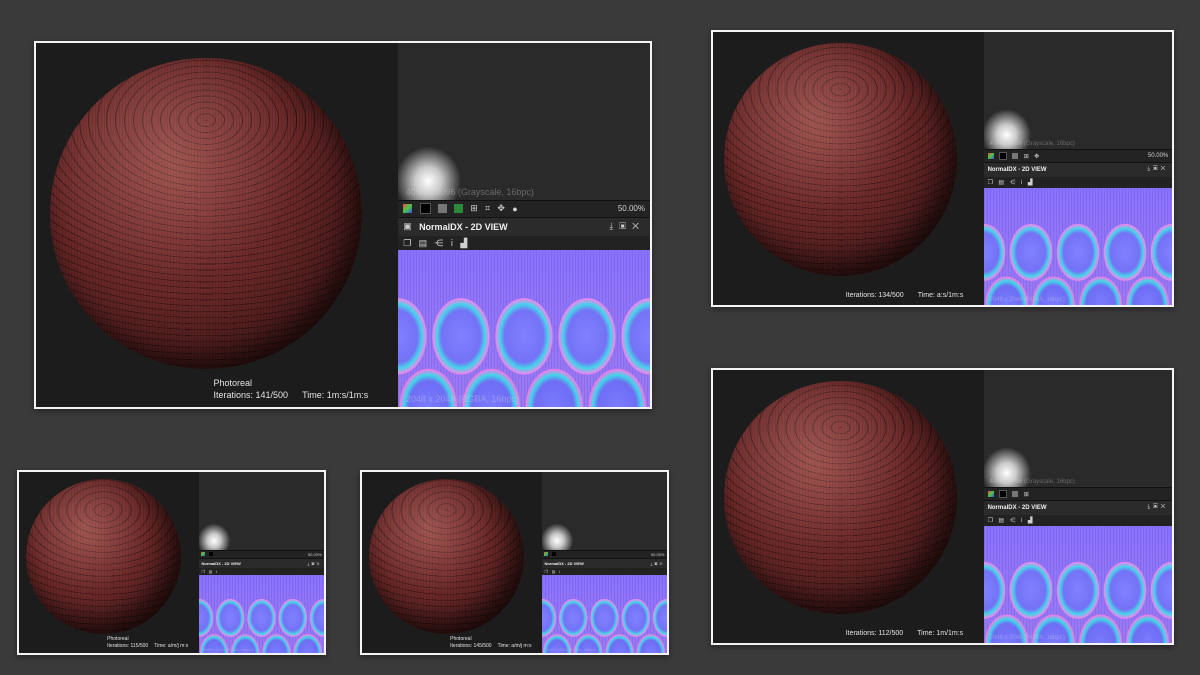 This screenshot has height=675, width=1200. What do you see at coordinates (905, 295) in the screenshot?
I see `render-info: Iterations: 134/500 Time: a:s/1m:s` at bounding box center [905, 295].